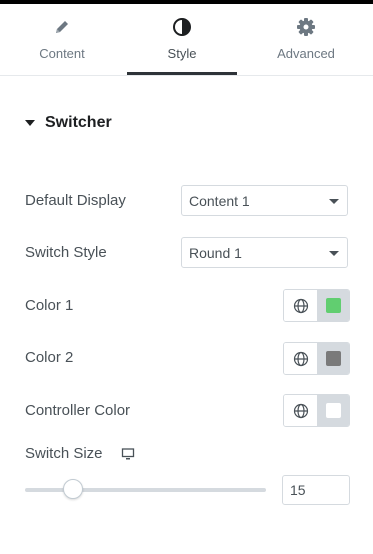 This screenshot has height=554, width=373. Describe the element at coordinates (182, 53) in the screenshot. I see `tab-style-label: Style` at that location.